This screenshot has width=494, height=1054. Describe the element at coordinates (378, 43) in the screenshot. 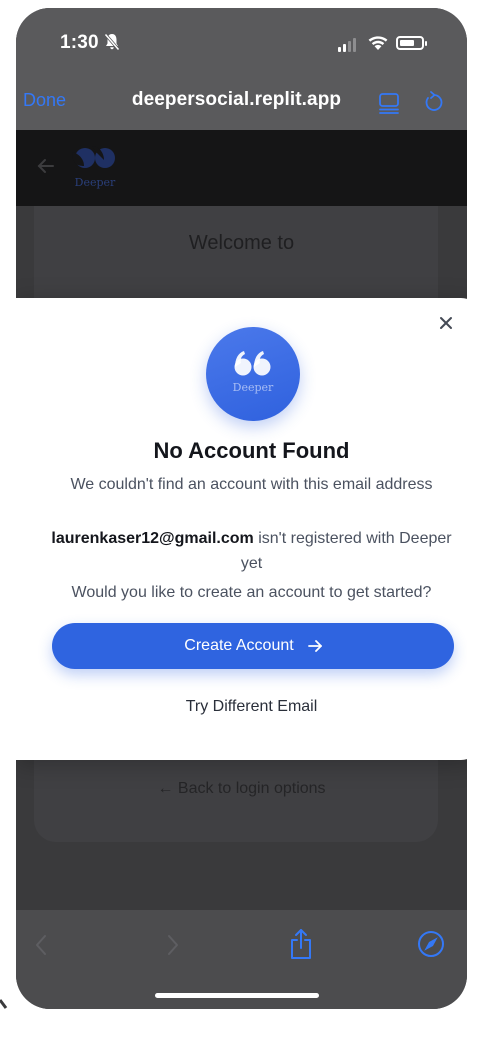

I see `wifi-icon` at that location.